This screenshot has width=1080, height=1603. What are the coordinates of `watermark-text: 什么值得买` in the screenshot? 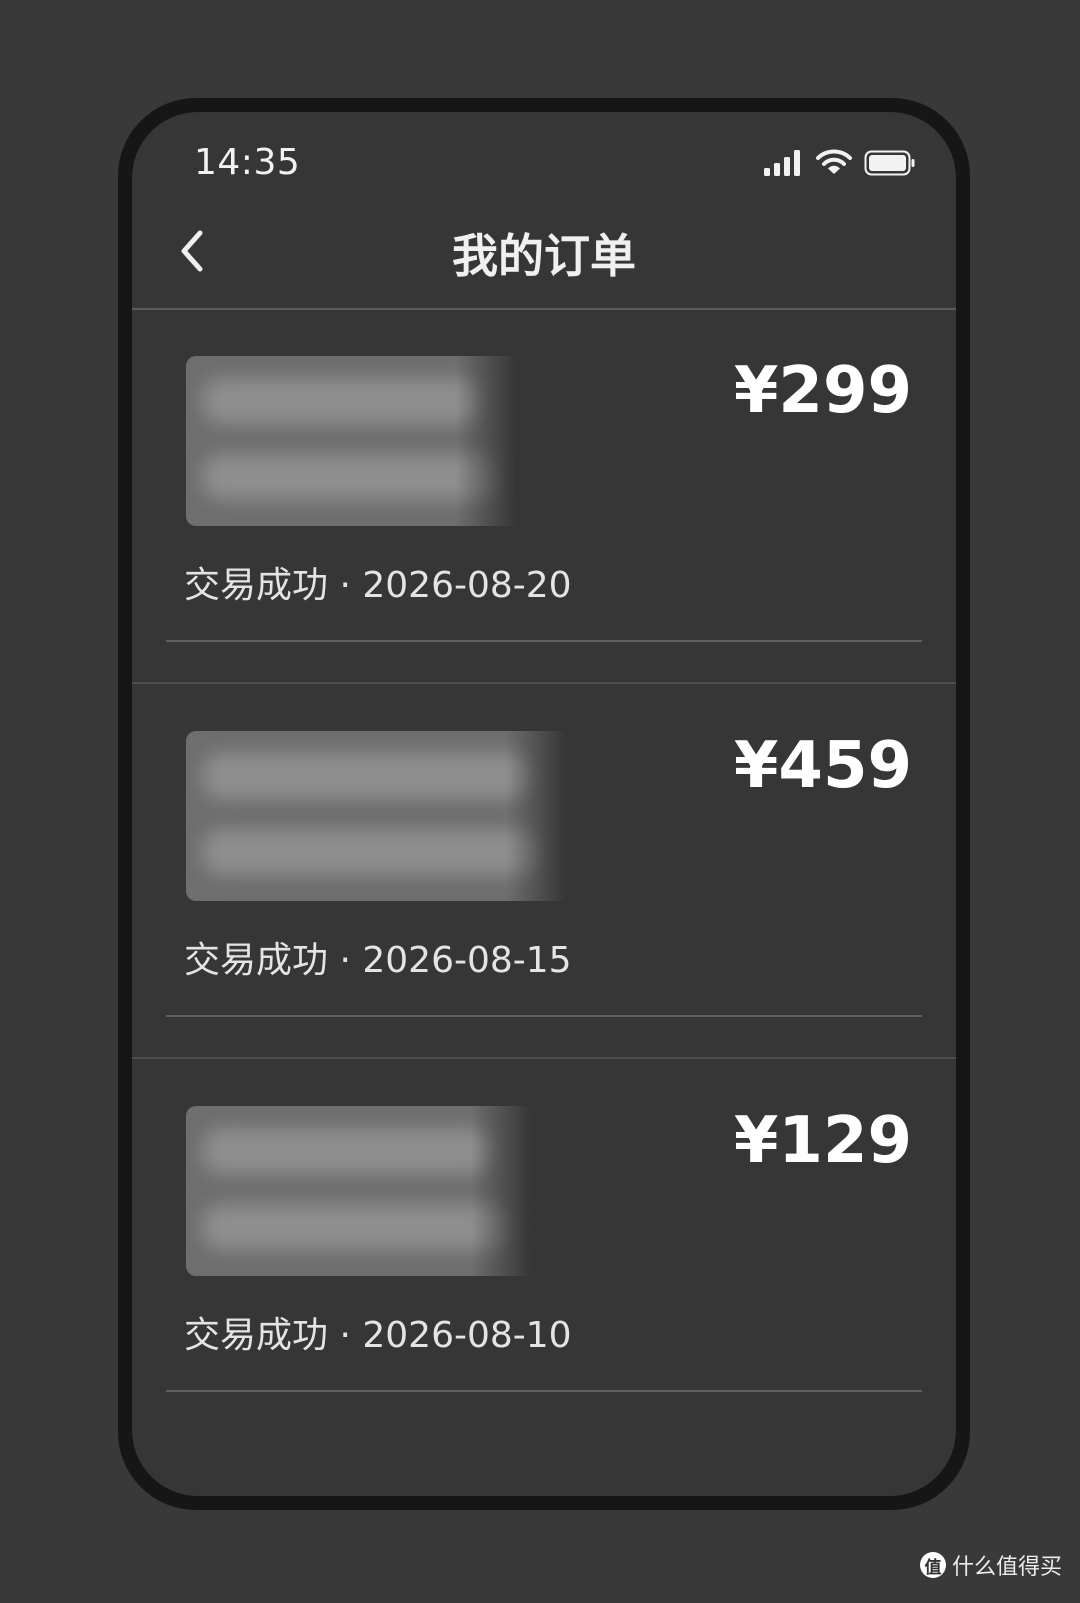 It's located at (1006, 1567).